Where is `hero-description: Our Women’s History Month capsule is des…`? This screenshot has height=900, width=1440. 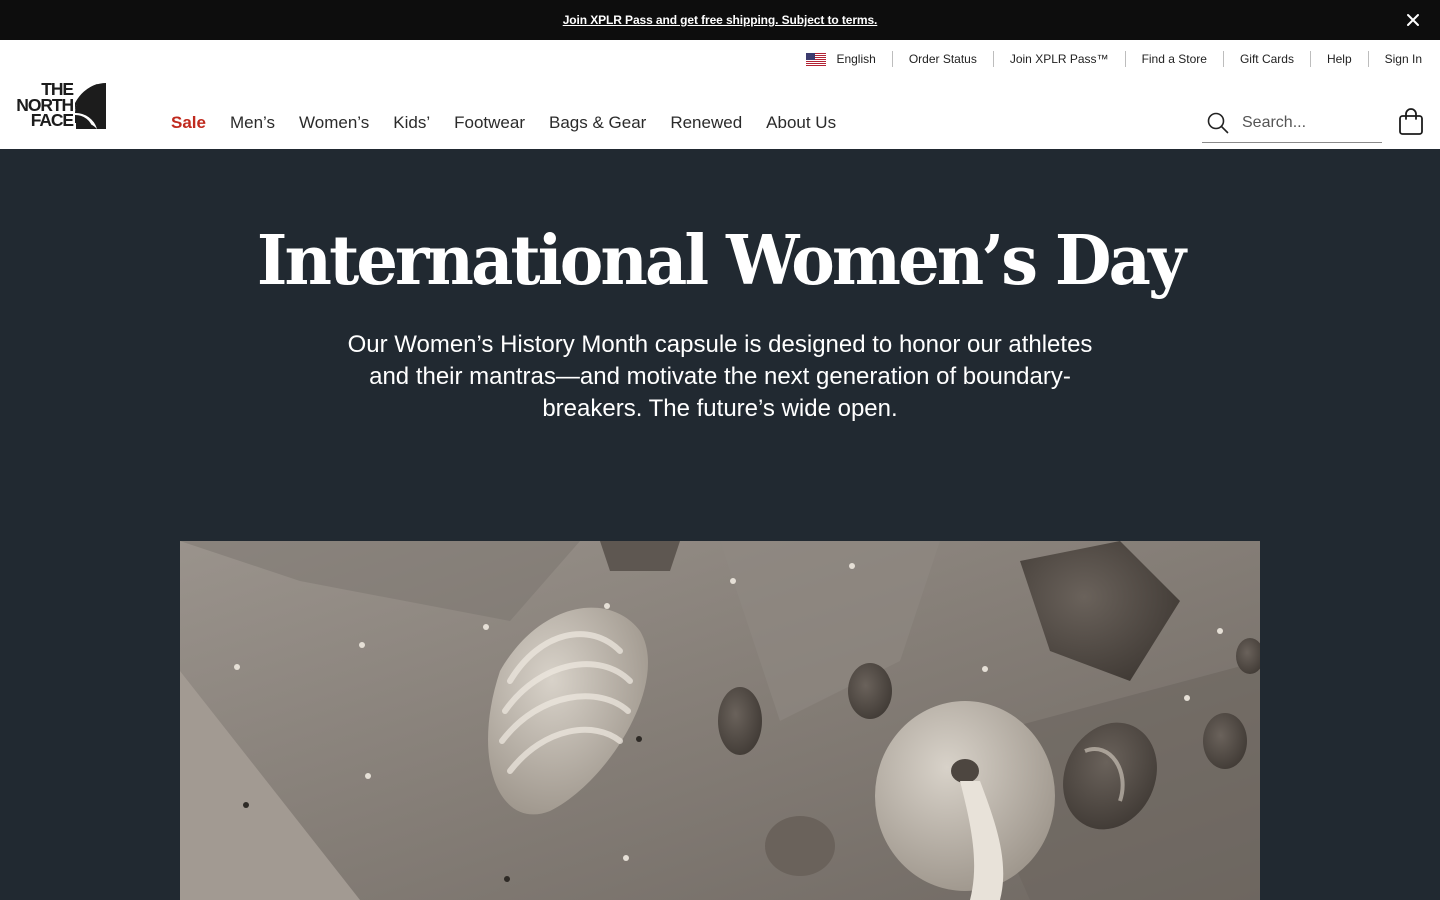 hero-description: Our Women’s History Month capsule is des… is located at coordinates (720, 376).